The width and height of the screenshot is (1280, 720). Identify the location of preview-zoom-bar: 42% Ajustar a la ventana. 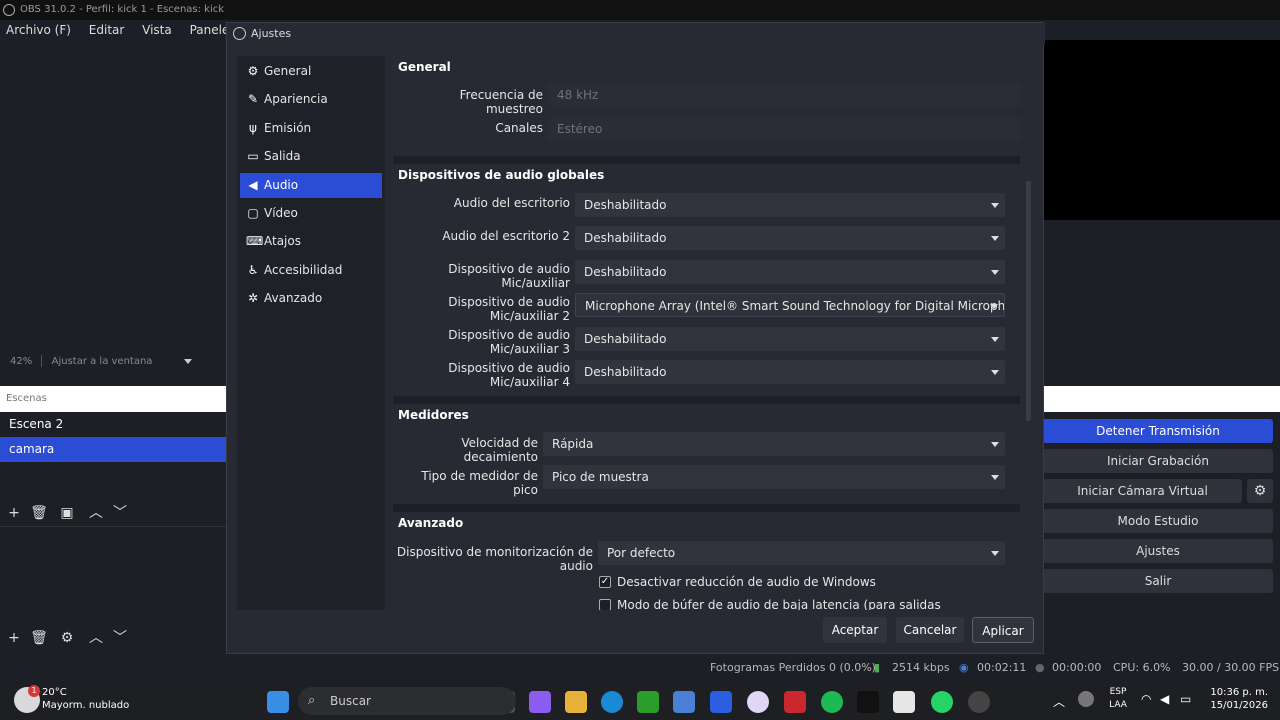
(115, 362).